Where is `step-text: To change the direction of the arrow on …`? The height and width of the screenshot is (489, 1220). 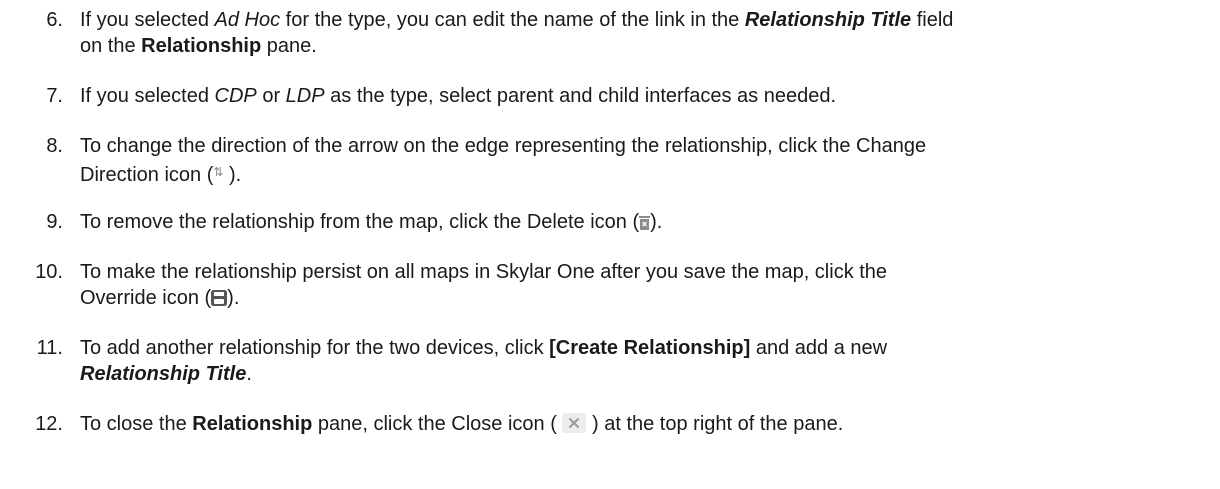
step-text: To change the direction of the arrow on … is located at coordinates (503, 160).